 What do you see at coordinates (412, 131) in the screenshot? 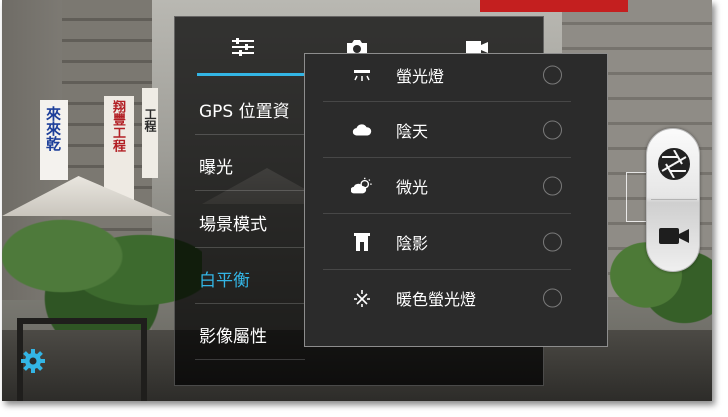
I see `wb-option-label: 陰天` at bounding box center [412, 131].